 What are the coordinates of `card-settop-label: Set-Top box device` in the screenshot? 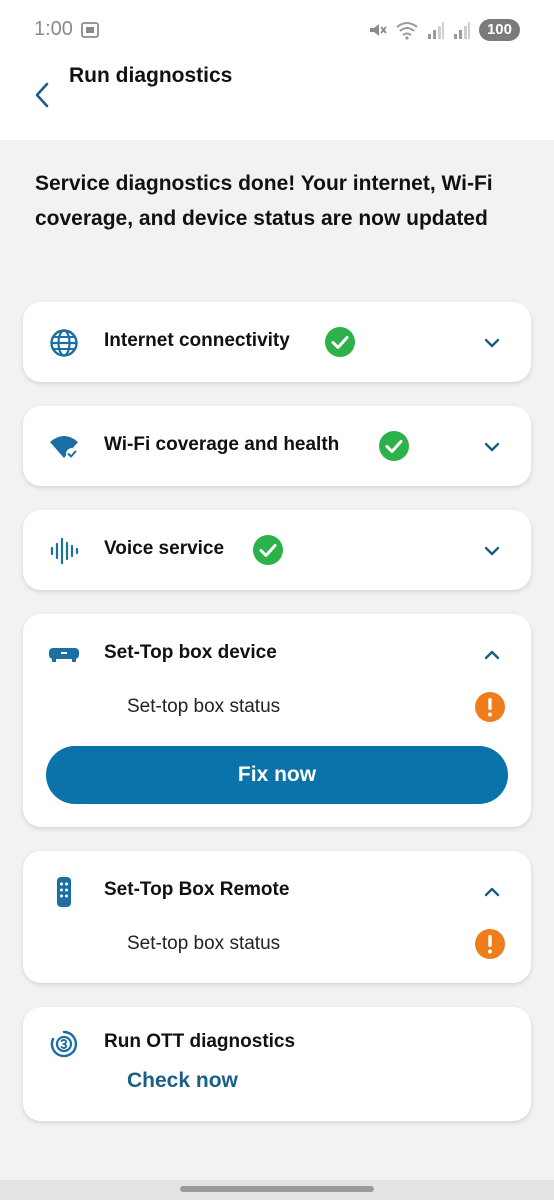 It's located at (190, 652).